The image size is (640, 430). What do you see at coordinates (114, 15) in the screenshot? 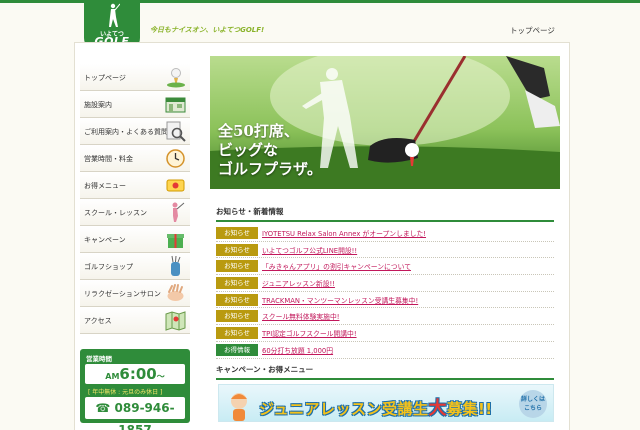
I see `golfer-logo-icon` at bounding box center [114, 15].